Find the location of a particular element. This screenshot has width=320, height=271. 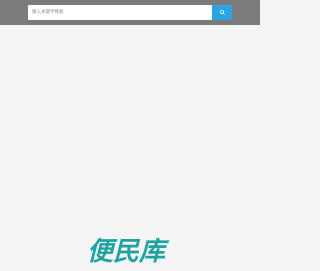

search-icon is located at coordinates (222, 12).